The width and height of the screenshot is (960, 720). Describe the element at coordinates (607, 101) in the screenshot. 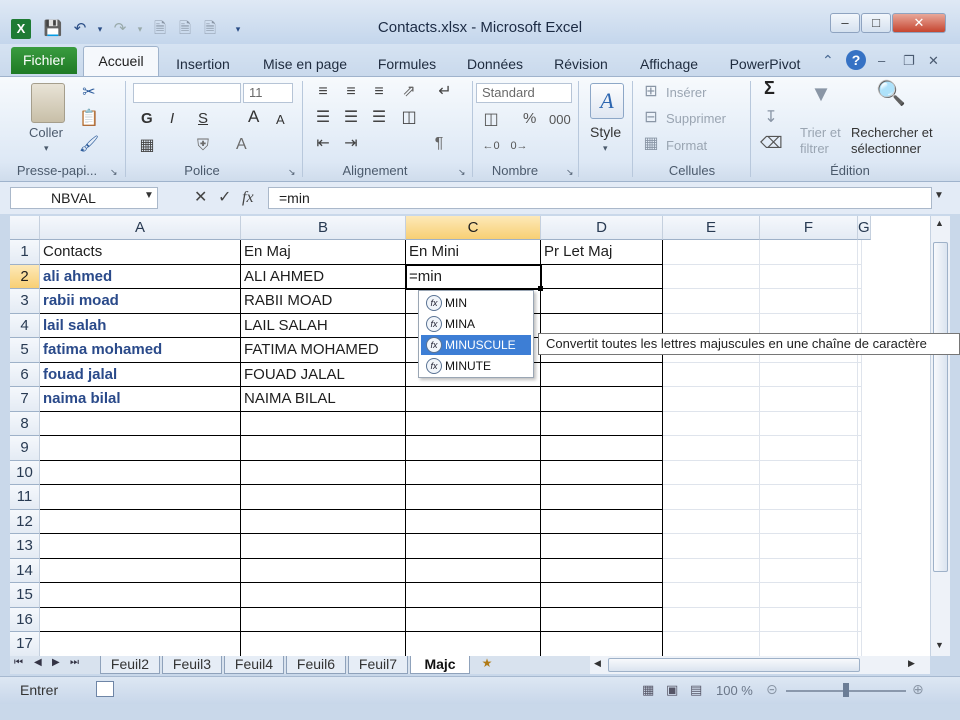

I see `styles-icon: A` at that location.